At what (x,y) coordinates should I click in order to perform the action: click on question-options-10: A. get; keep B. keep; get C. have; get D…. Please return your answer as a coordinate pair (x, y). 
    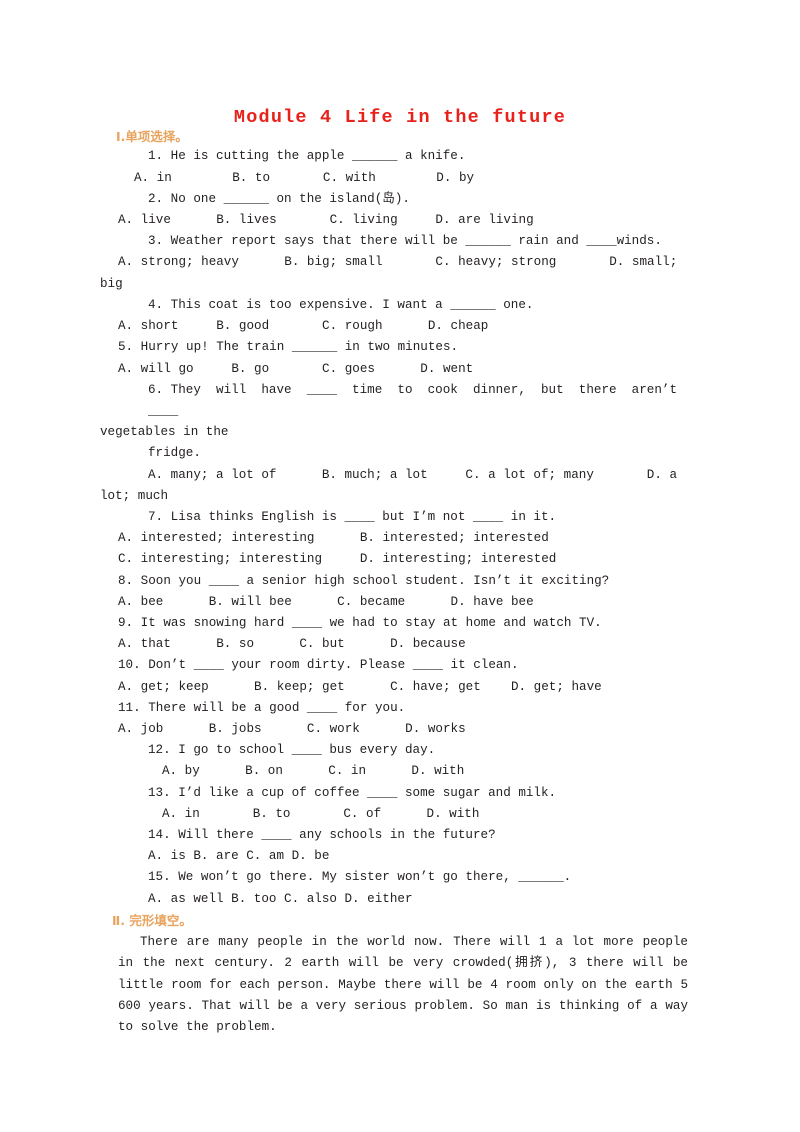
    Looking at the image, I should click on (360, 686).